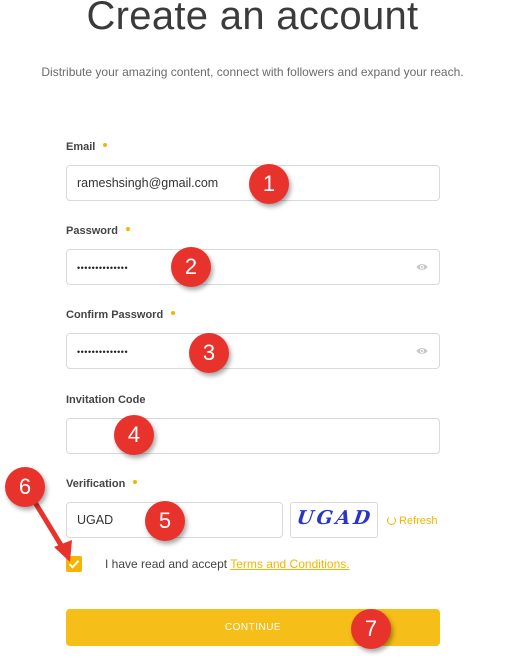 This screenshot has height=661, width=505. I want to click on verification-label-text: Verification, so click(96, 484).